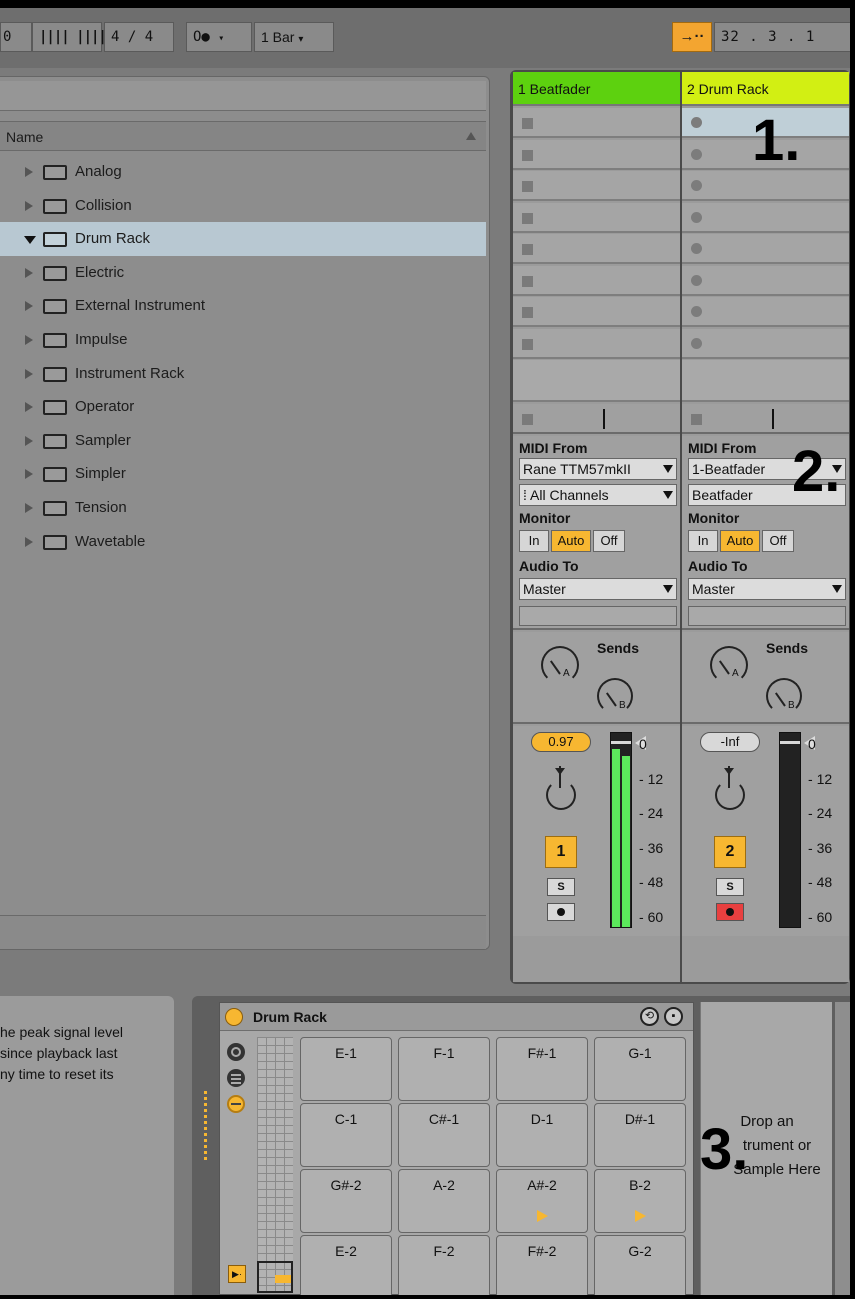 The height and width of the screenshot is (1299, 855). What do you see at coordinates (243, 306) in the screenshot?
I see `browser-item: External Instrument` at bounding box center [243, 306].